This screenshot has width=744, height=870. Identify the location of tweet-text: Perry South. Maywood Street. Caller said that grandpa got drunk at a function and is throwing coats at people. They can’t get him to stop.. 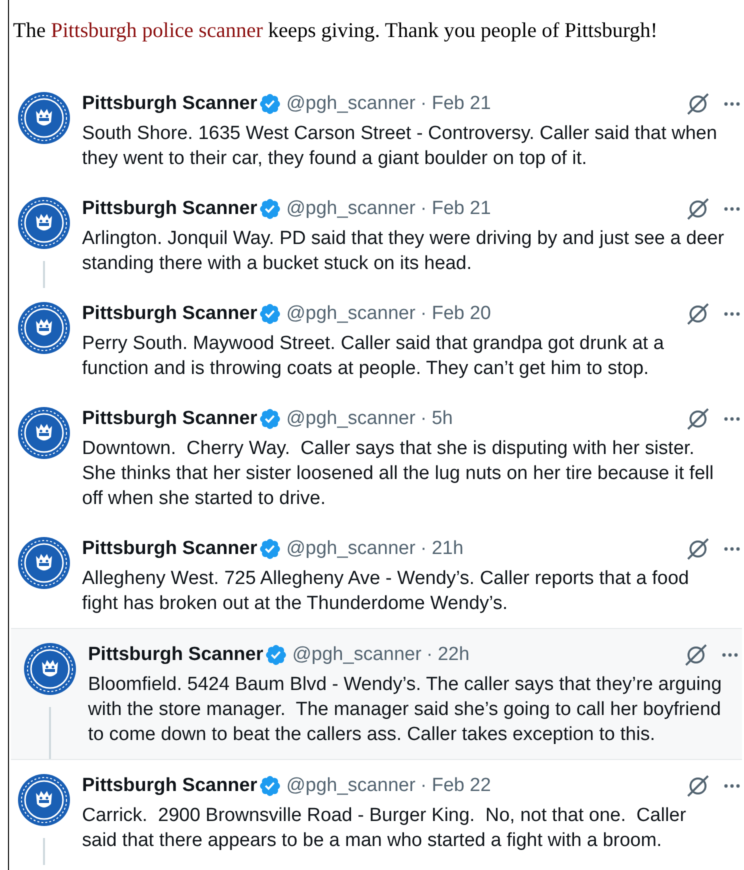
(373, 356).